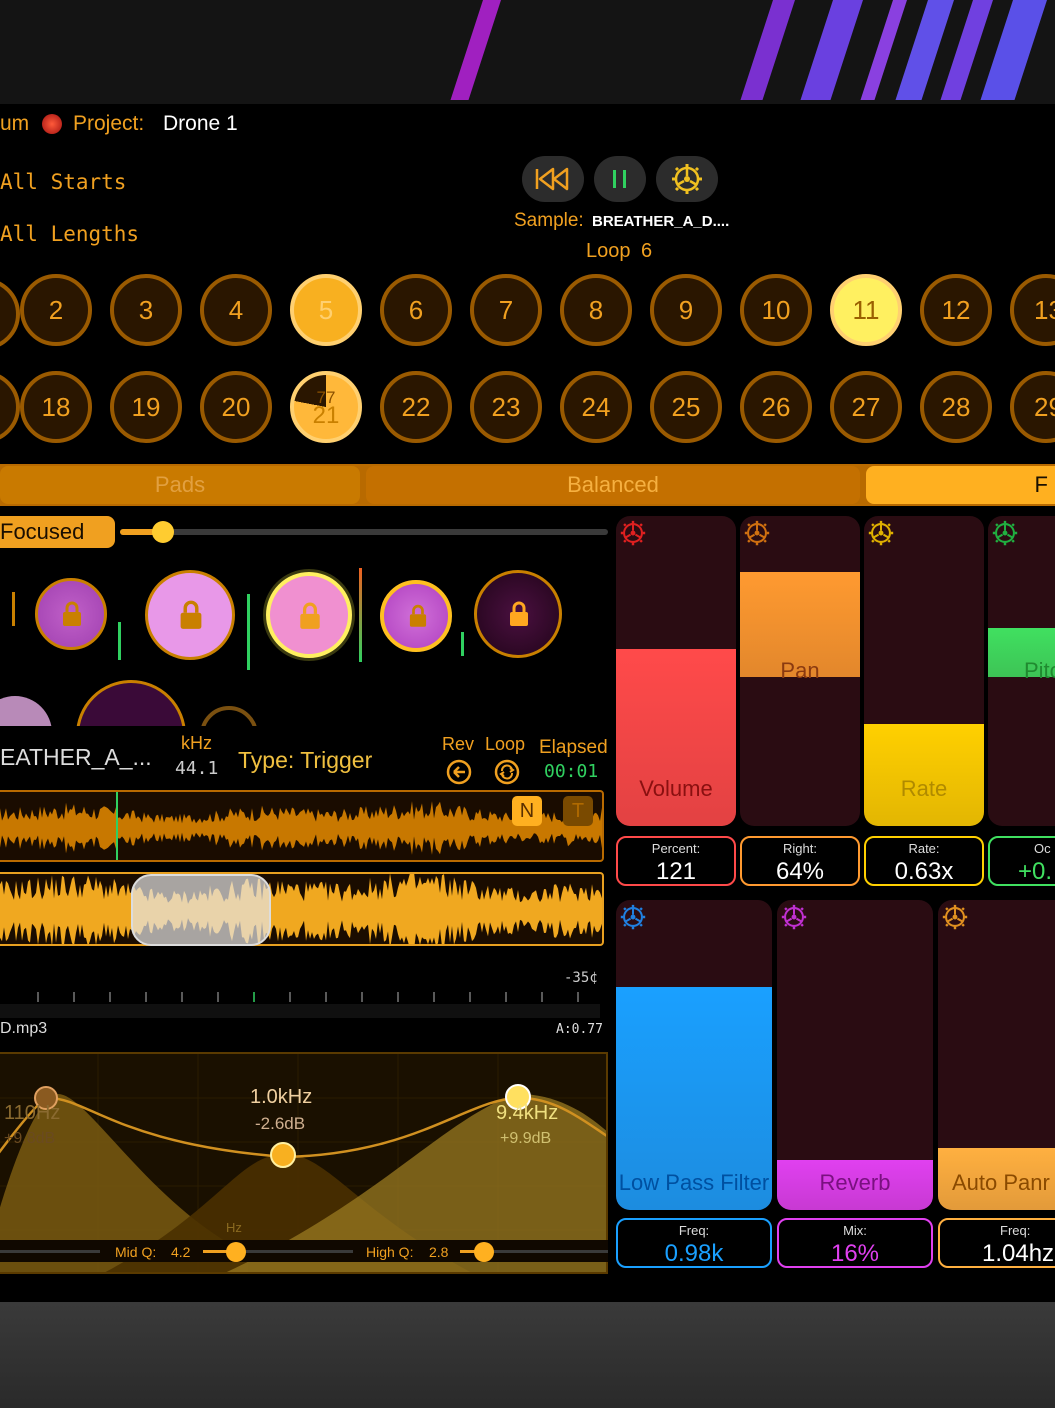 The width and height of the screenshot is (1055, 1408). Describe the element at coordinates (855, 1230) in the screenshot. I see `reverb-value-label: Mix:` at that location.